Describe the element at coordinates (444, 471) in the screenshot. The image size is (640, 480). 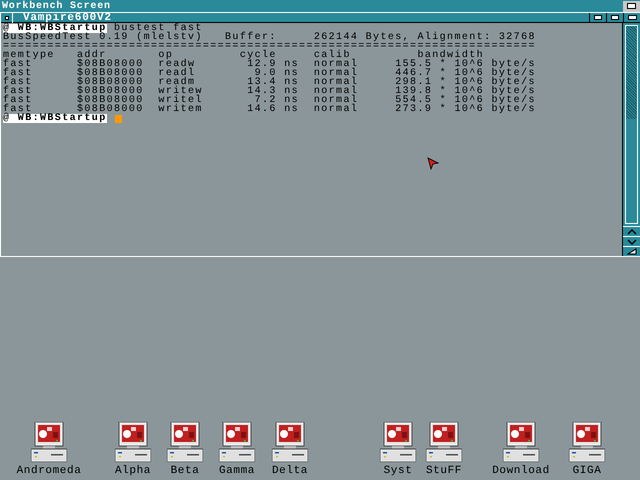
I see `icon-label: StuFF` at that location.